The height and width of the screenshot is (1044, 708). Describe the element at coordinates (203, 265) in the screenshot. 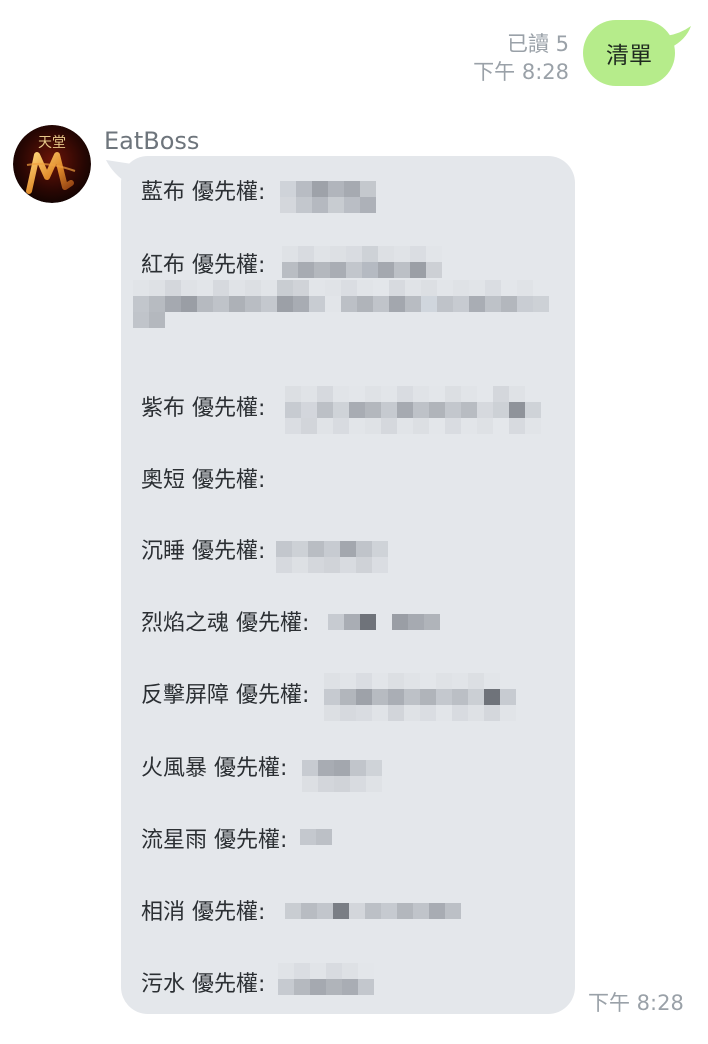

I see `list-item: 紅布 優先權:` at that location.